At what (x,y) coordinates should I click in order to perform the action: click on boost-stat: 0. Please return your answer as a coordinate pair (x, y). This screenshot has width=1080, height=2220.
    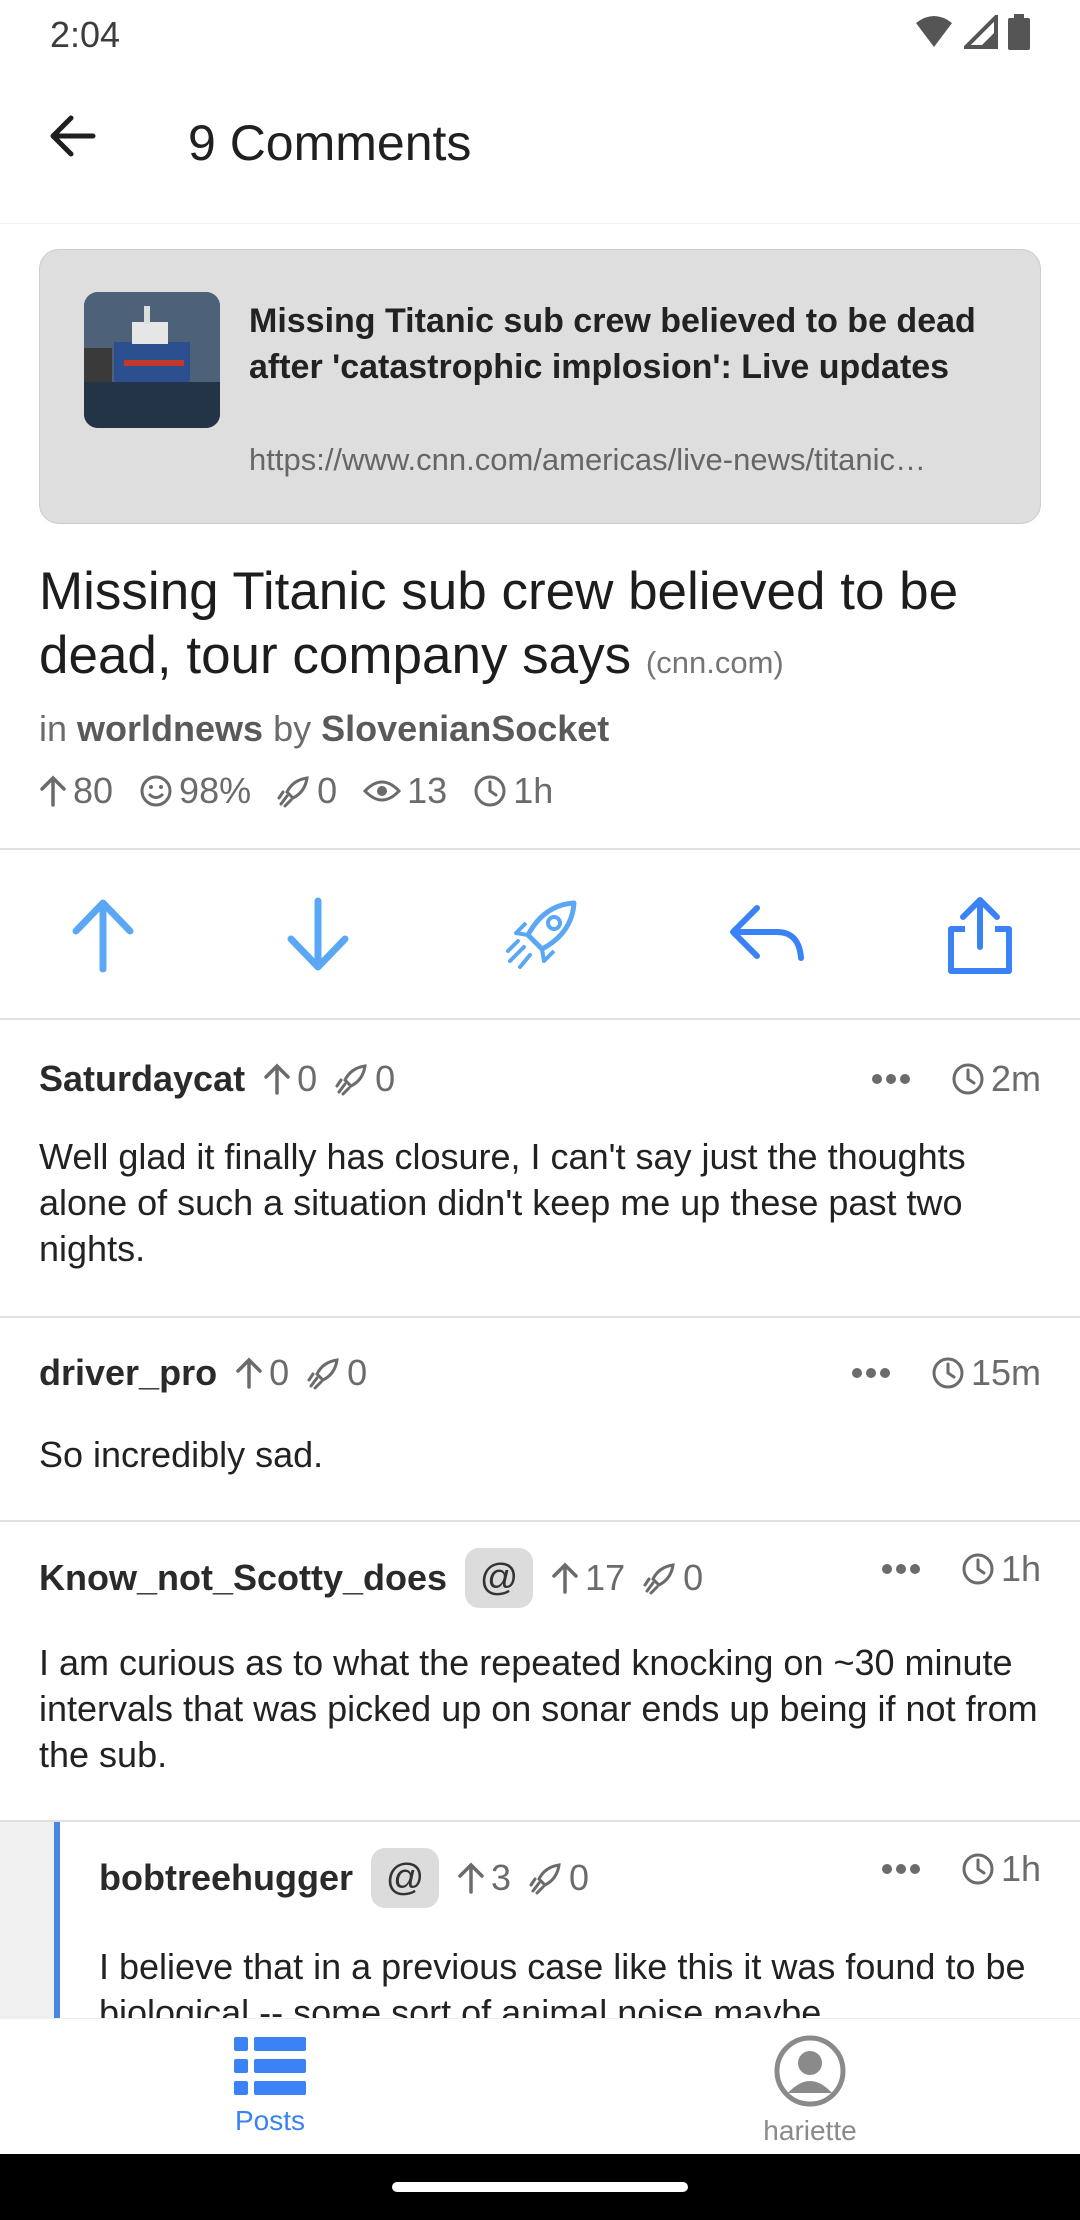
    Looking at the image, I should click on (307, 791).